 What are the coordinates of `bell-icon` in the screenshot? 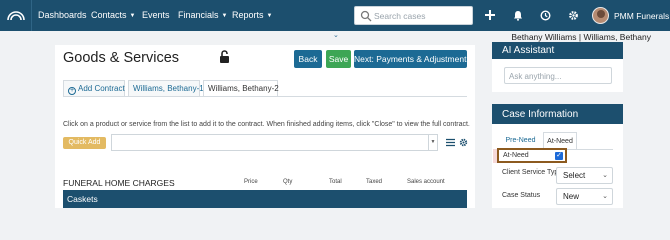 It's located at (518, 15).